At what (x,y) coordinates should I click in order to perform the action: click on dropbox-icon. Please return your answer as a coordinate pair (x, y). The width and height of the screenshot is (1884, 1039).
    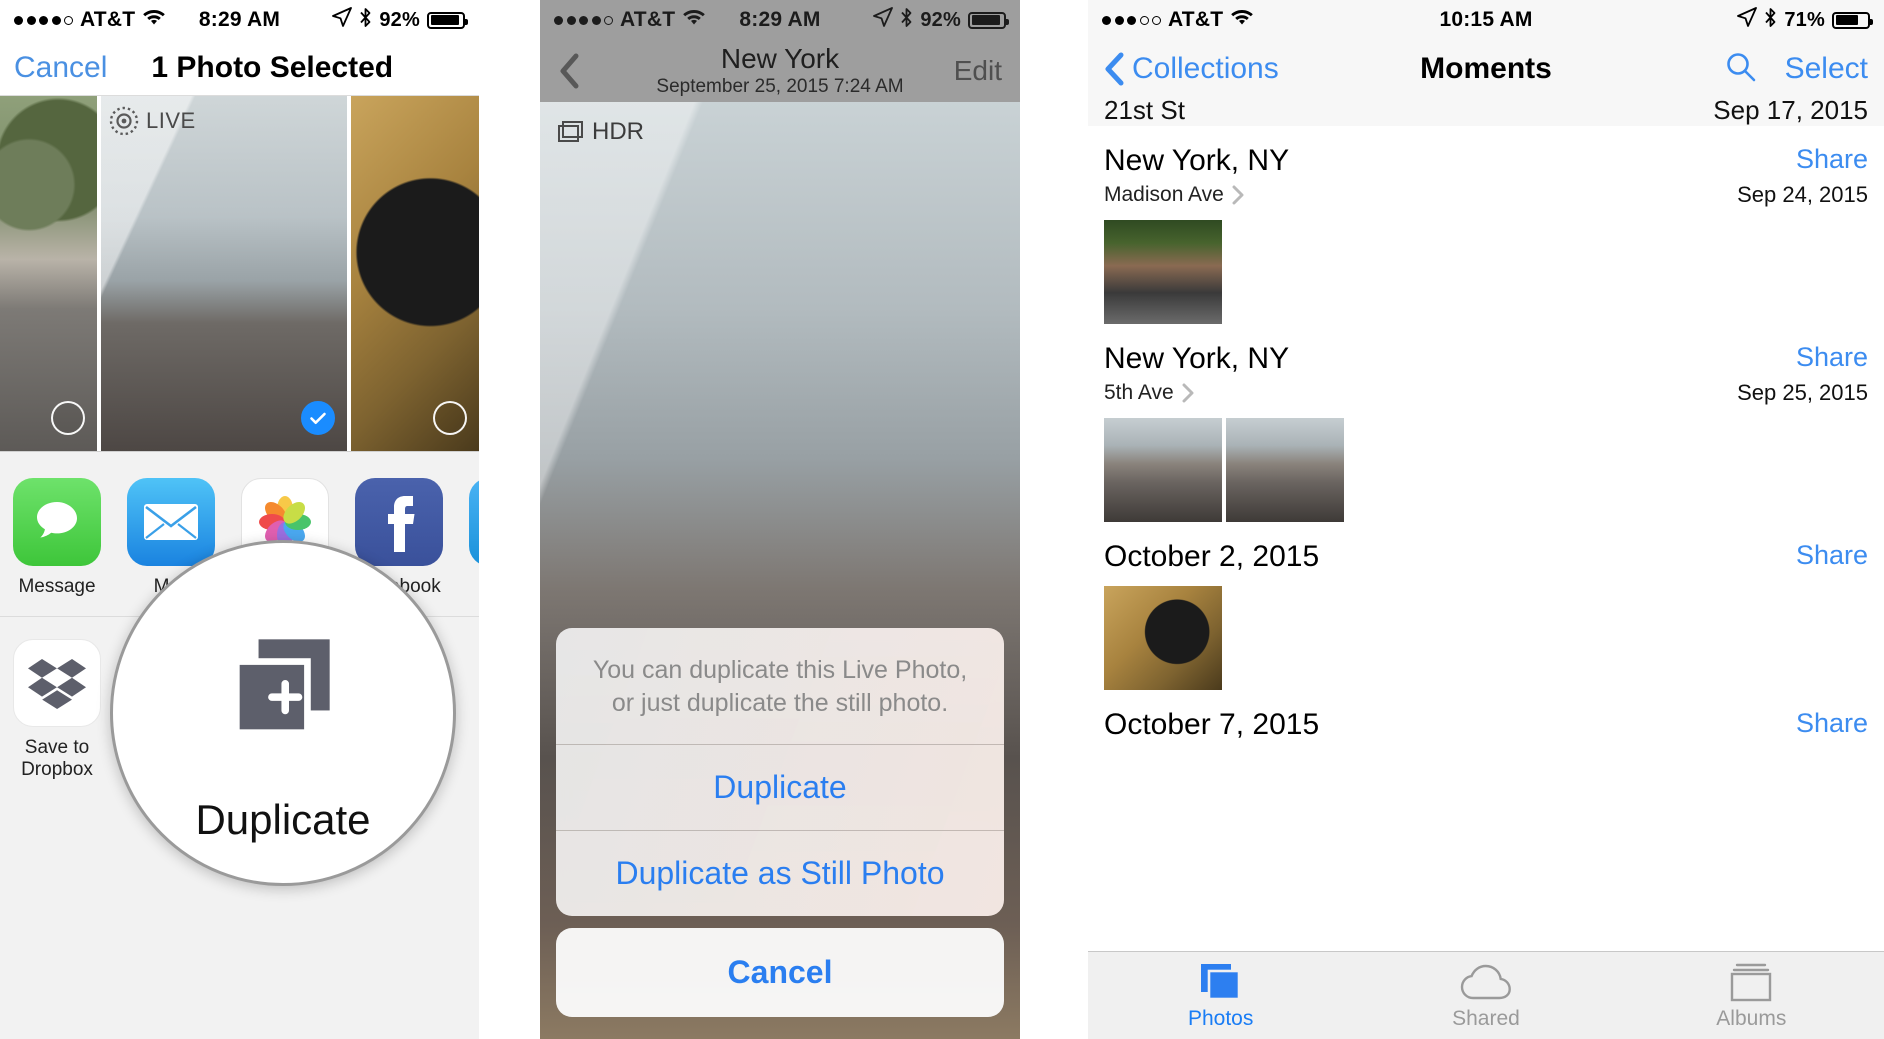
    Looking at the image, I should click on (57, 682).